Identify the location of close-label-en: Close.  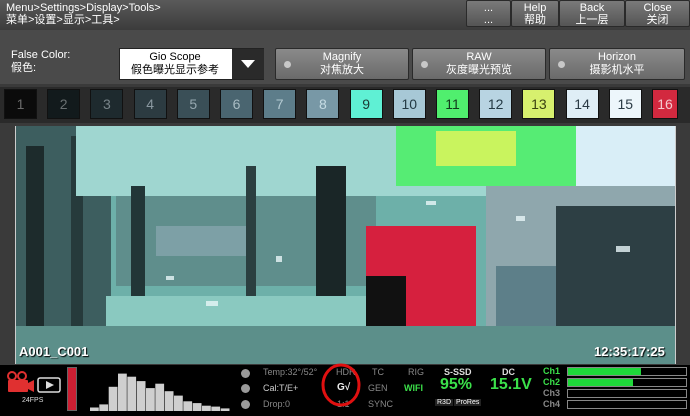
(657, 8).